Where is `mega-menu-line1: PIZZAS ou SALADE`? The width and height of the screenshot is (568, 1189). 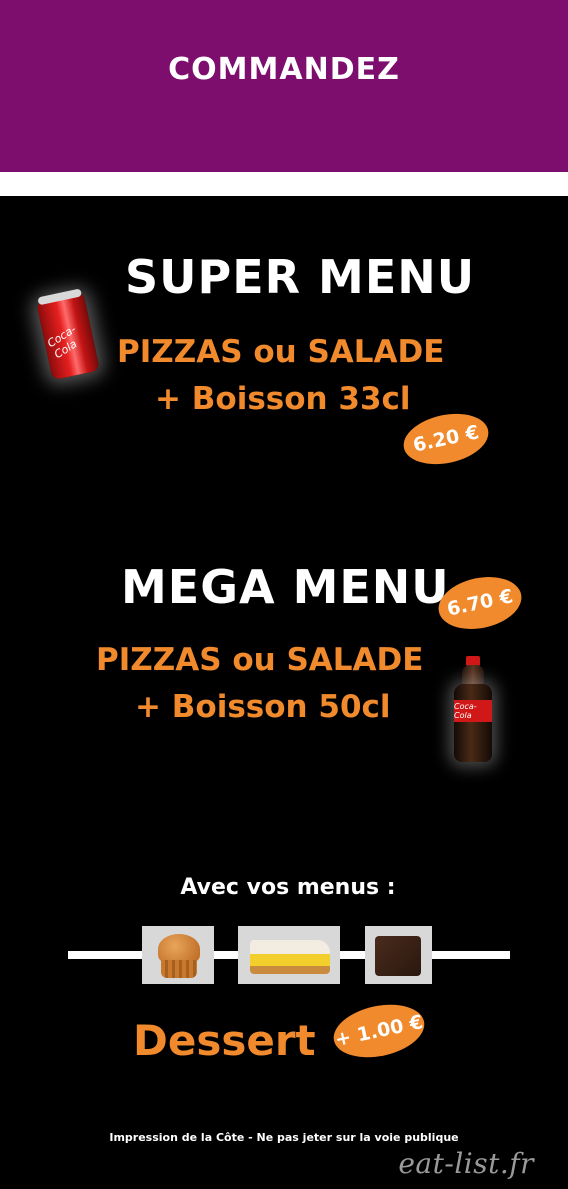
mega-menu-line1: PIZZAS ou SALADE is located at coordinates (260, 660).